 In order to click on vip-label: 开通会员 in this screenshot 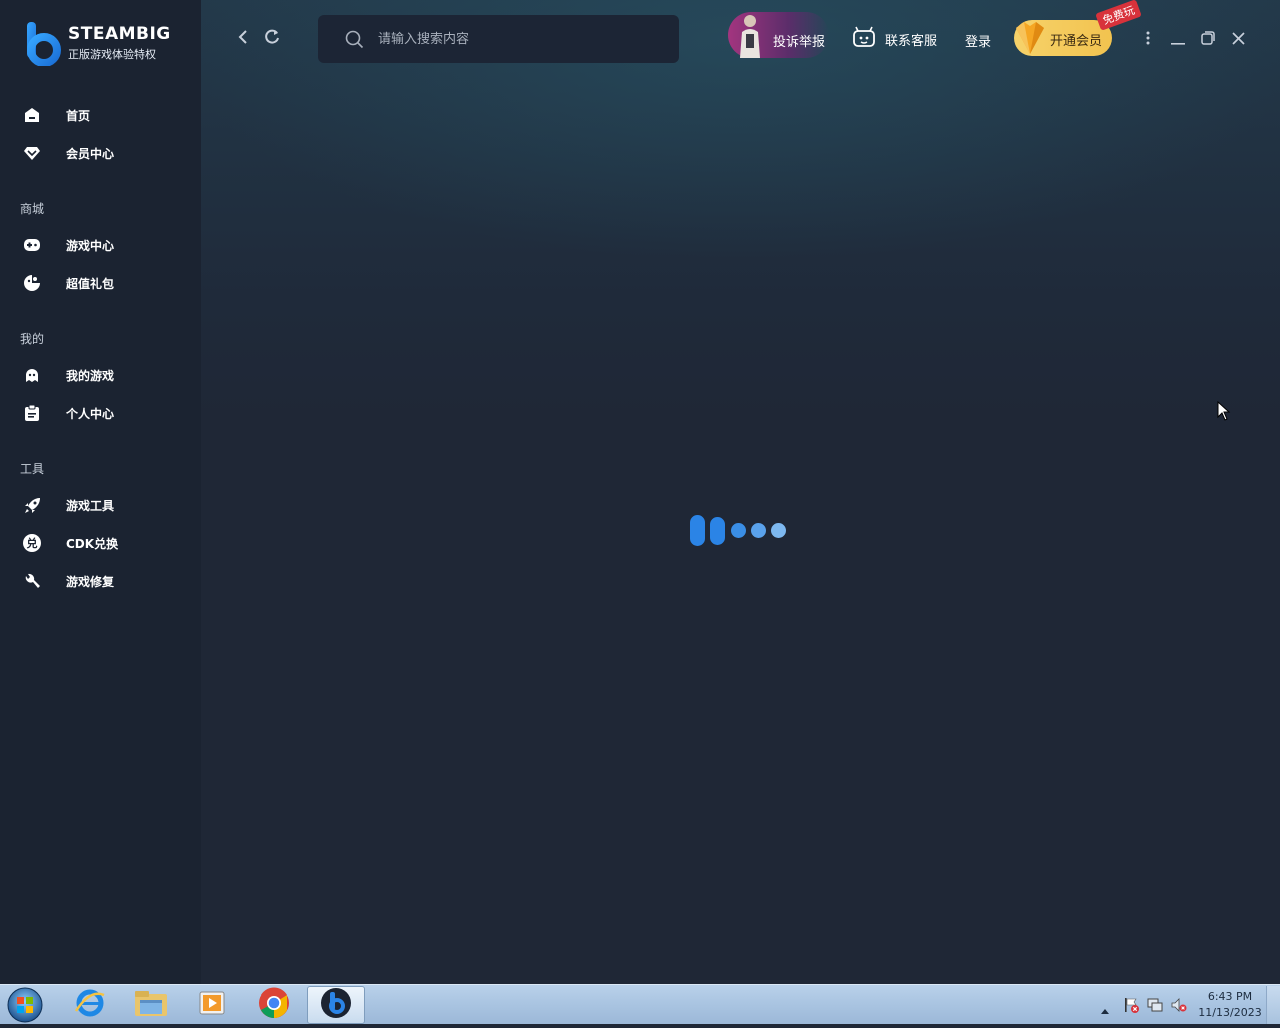, I will do `click(1076, 41)`.